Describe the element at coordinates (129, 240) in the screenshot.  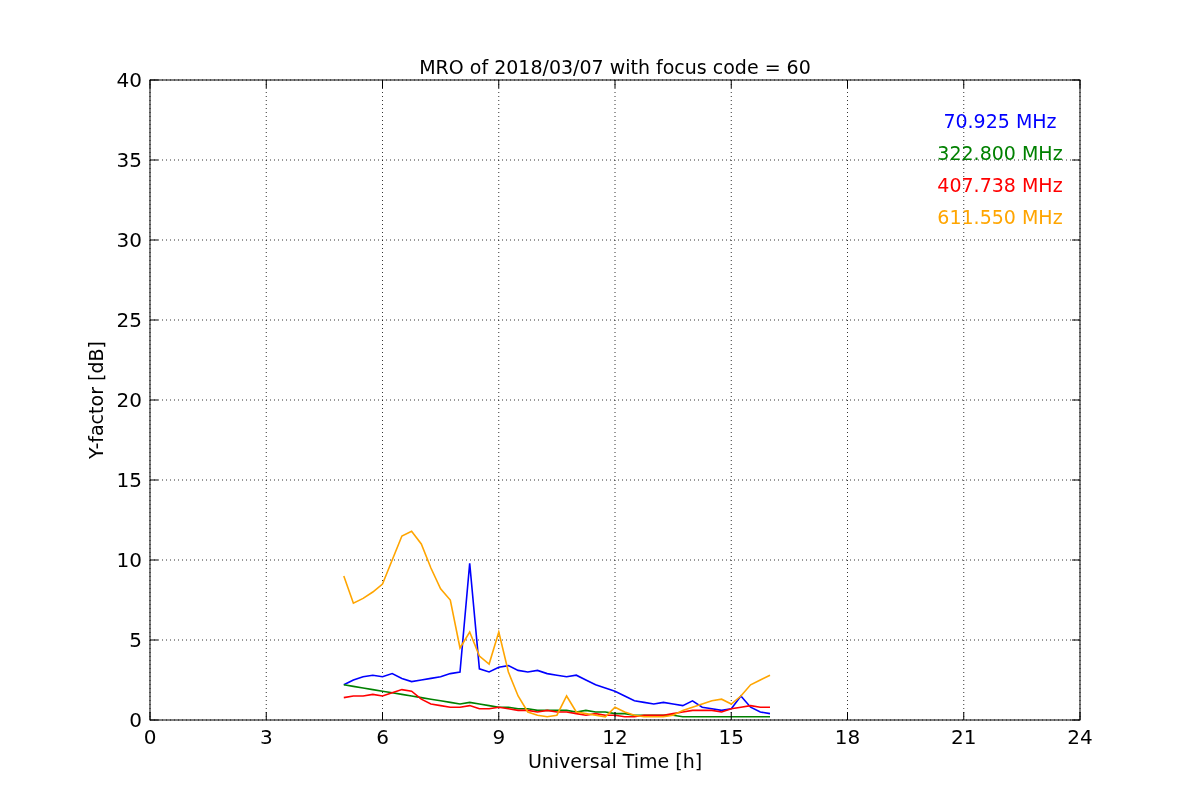
I see `tick-label: 30` at that location.